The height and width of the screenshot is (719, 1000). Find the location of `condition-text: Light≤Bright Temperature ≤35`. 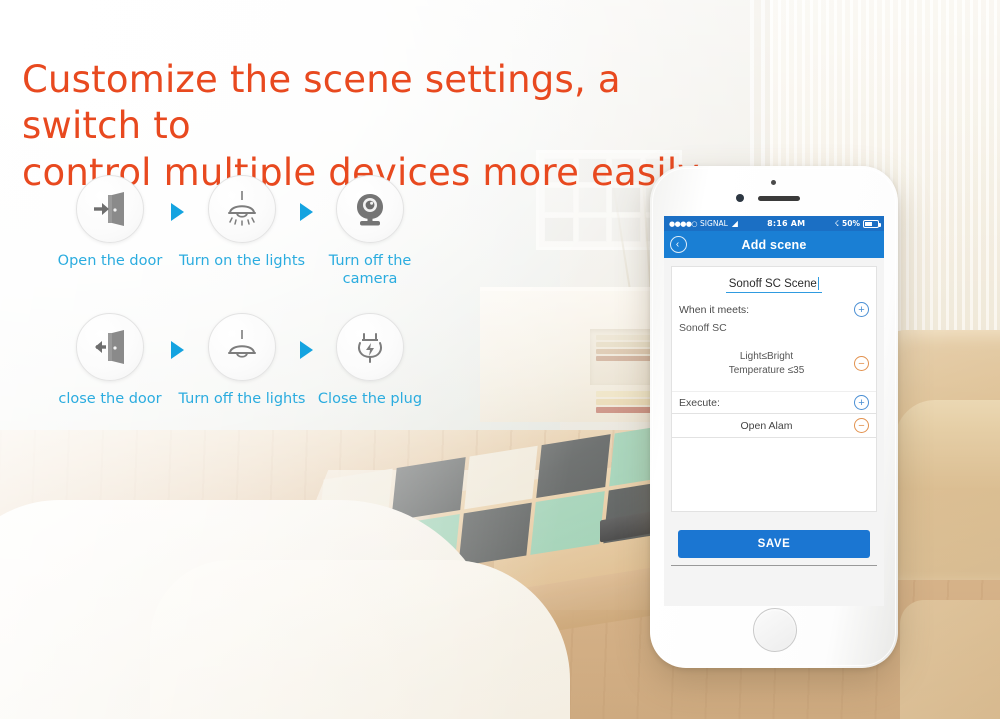

condition-text: Light≤Bright Temperature ≤35 is located at coordinates (766, 363).